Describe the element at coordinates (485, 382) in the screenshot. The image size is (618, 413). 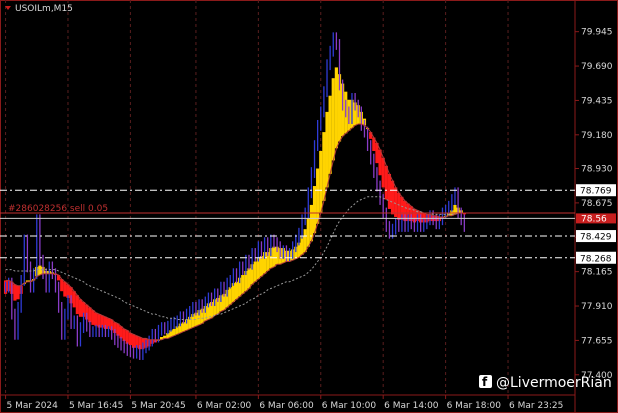
I see `facebook-glyph: f` at that location.